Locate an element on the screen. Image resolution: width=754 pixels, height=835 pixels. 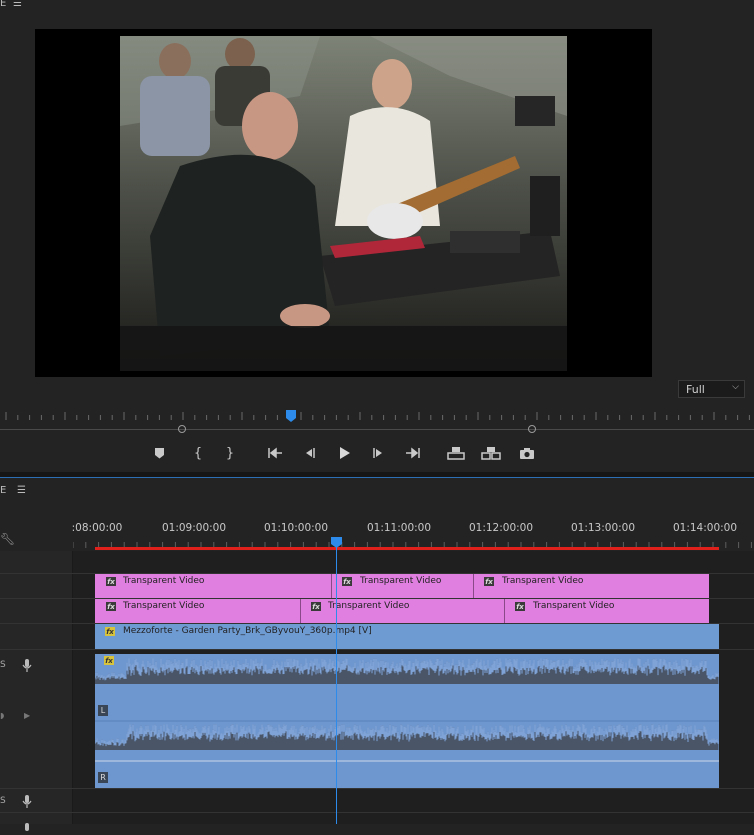
expand-track-icon: ▶ is located at coordinates (27, 715).